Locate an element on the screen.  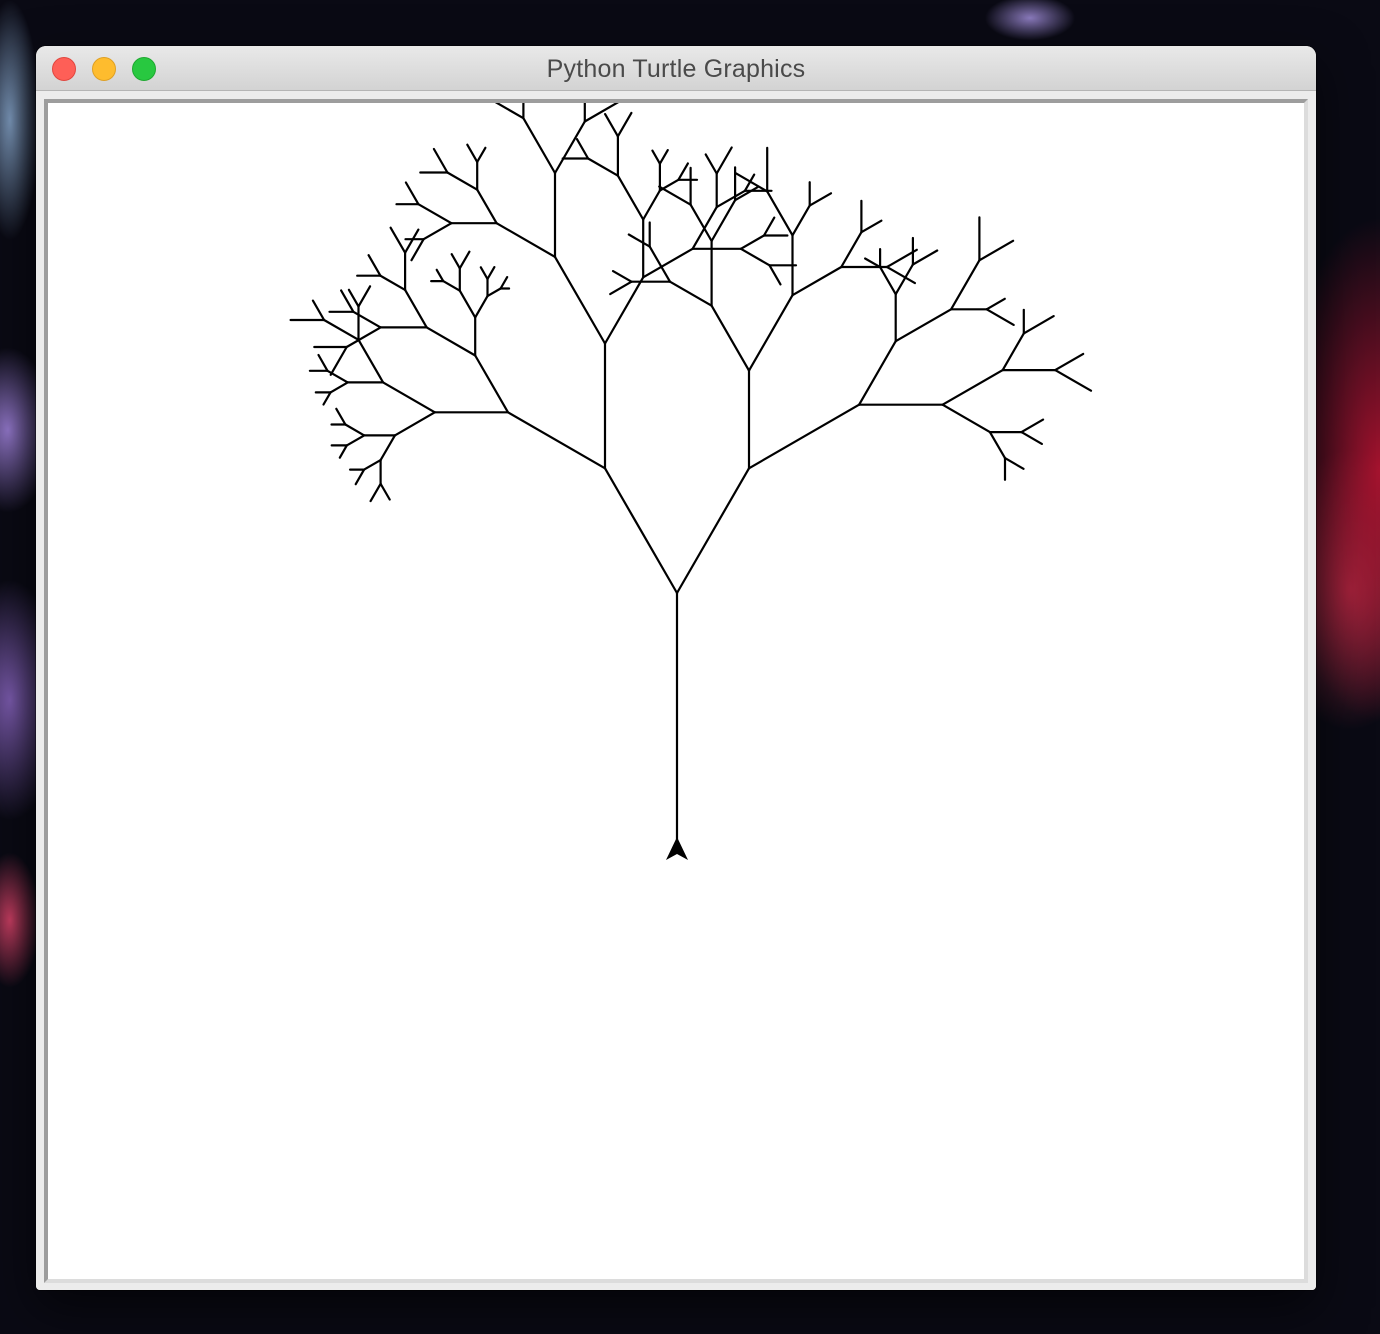
window-title: Python Turtle Graphics is located at coordinates (676, 69).